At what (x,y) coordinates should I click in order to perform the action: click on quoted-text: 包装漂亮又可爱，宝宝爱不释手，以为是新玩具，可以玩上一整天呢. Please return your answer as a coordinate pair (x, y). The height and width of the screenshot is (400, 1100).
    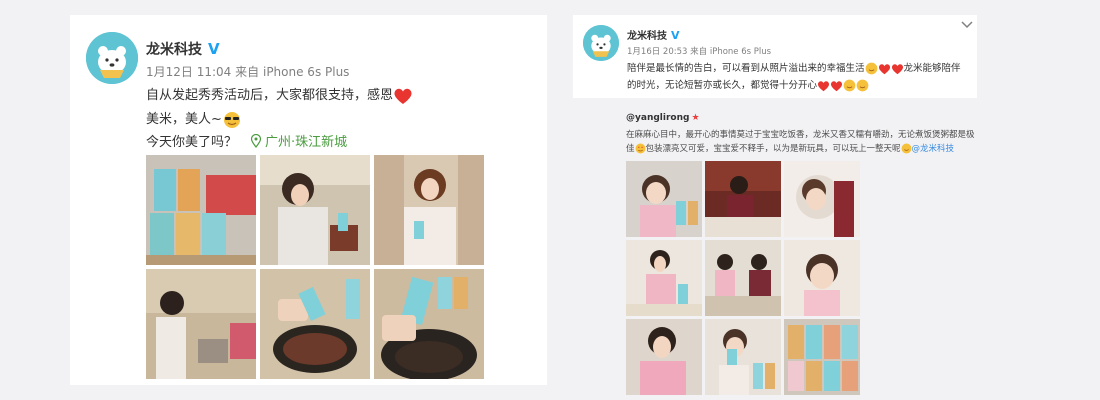
    Looking at the image, I should click on (773, 149).